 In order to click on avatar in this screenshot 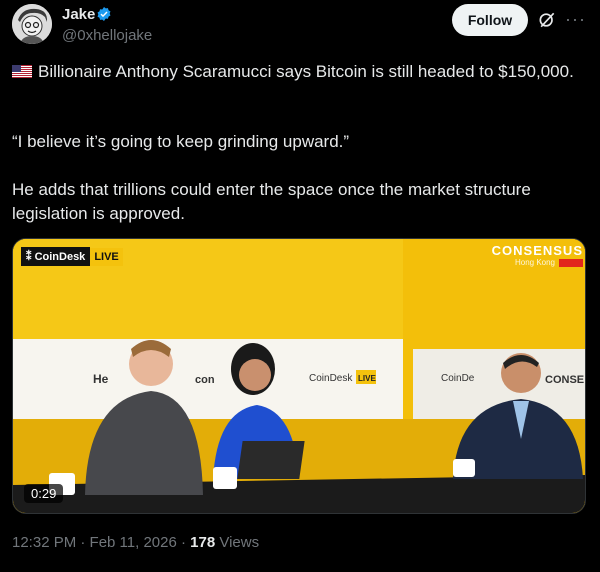, I will do `click(32, 24)`.